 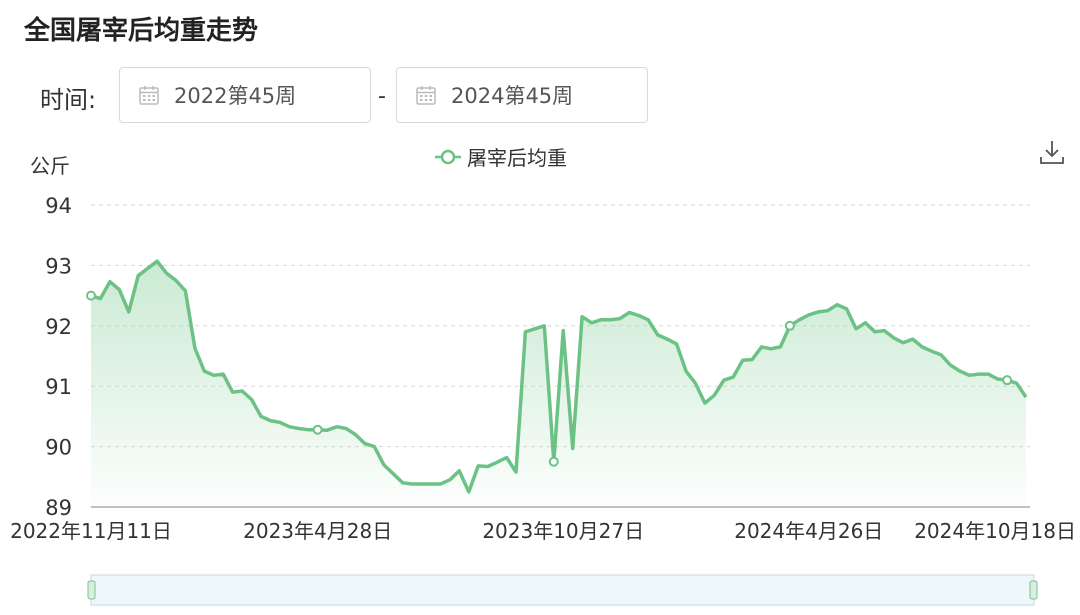 What do you see at coordinates (317, 531) in the screenshot?
I see `x-tick-label: 2023年4月28日` at bounding box center [317, 531].